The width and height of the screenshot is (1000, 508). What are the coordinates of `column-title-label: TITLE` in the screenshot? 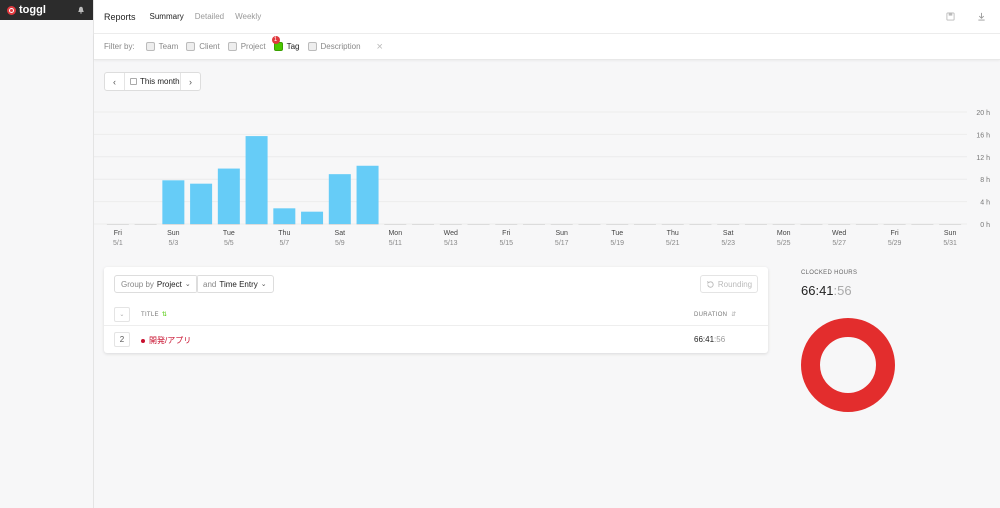 It's located at (150, 315).